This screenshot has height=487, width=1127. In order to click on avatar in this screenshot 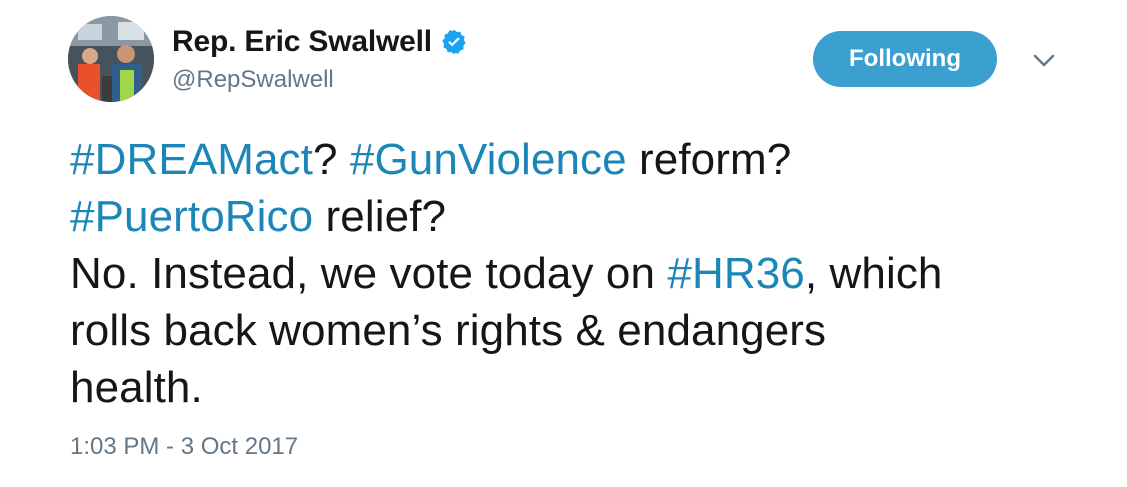, I will do `click(111, 59)`.